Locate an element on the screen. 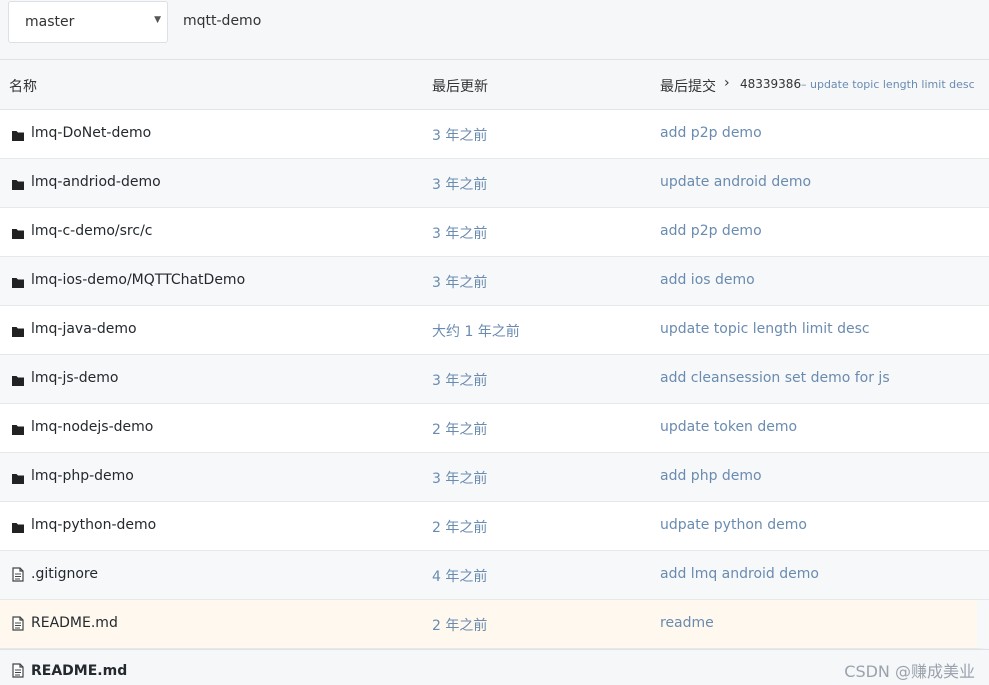 The image size is (989, 685). table-row: README.md 2 年之前 readme is located at coordinates (494, 624).